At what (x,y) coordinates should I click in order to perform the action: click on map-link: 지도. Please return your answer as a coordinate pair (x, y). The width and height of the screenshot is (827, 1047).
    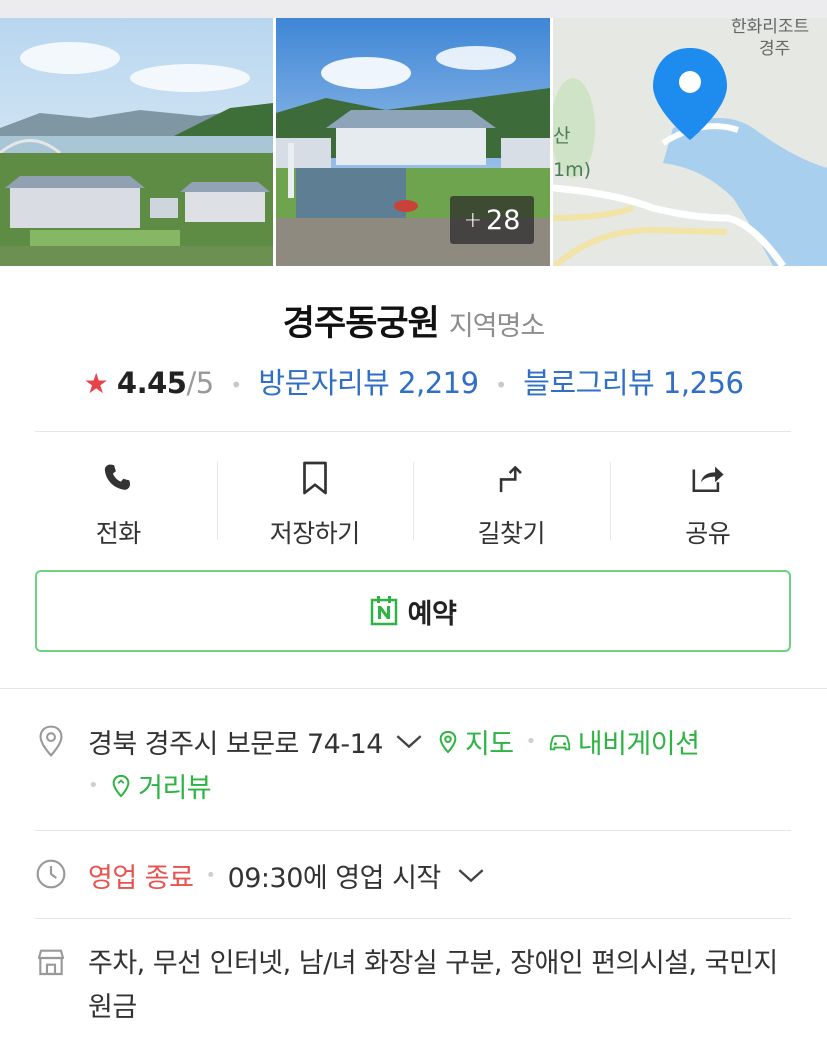
    Looking at the image, I should click on (475, 741).